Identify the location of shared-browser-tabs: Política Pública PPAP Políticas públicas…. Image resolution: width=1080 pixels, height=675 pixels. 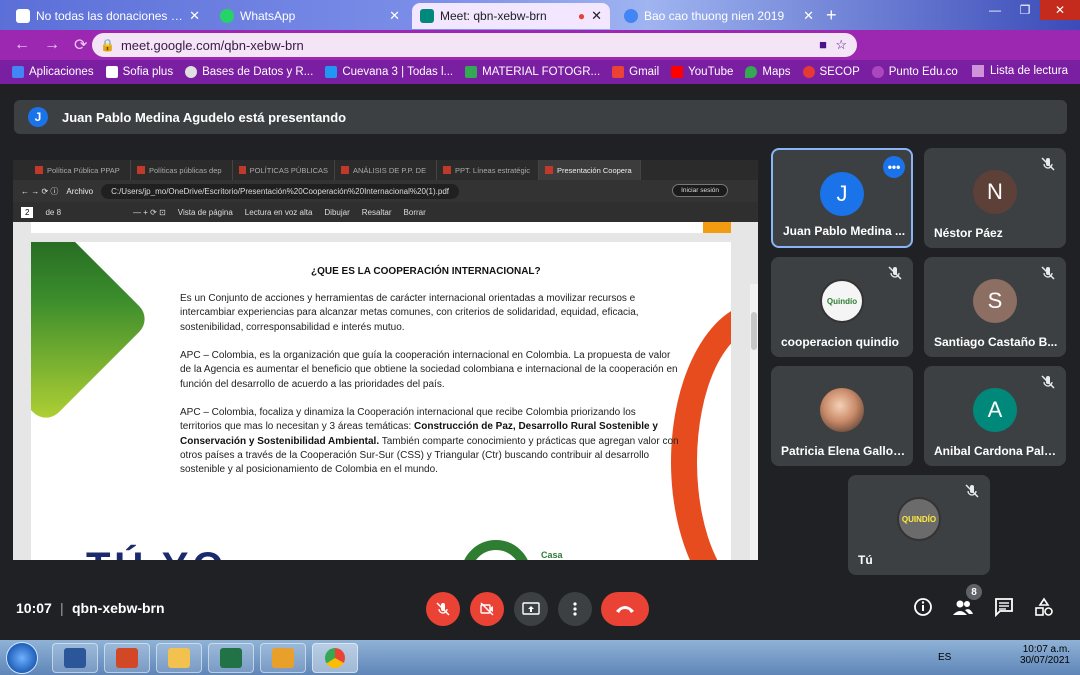
(385, 170).